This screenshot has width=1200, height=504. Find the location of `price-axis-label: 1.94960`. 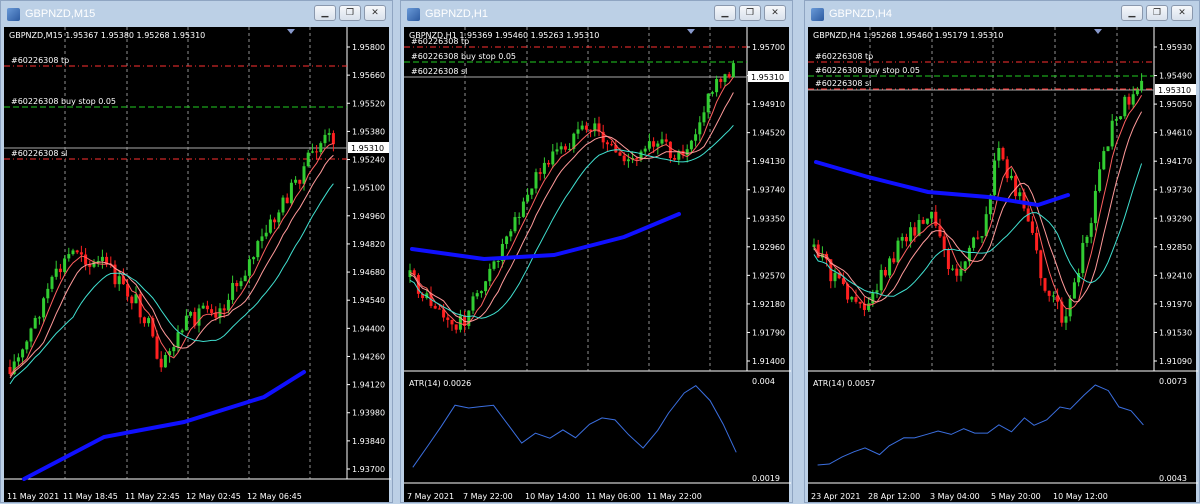

price-axis-label: 1.94960 is located at coordinates (368, 216).